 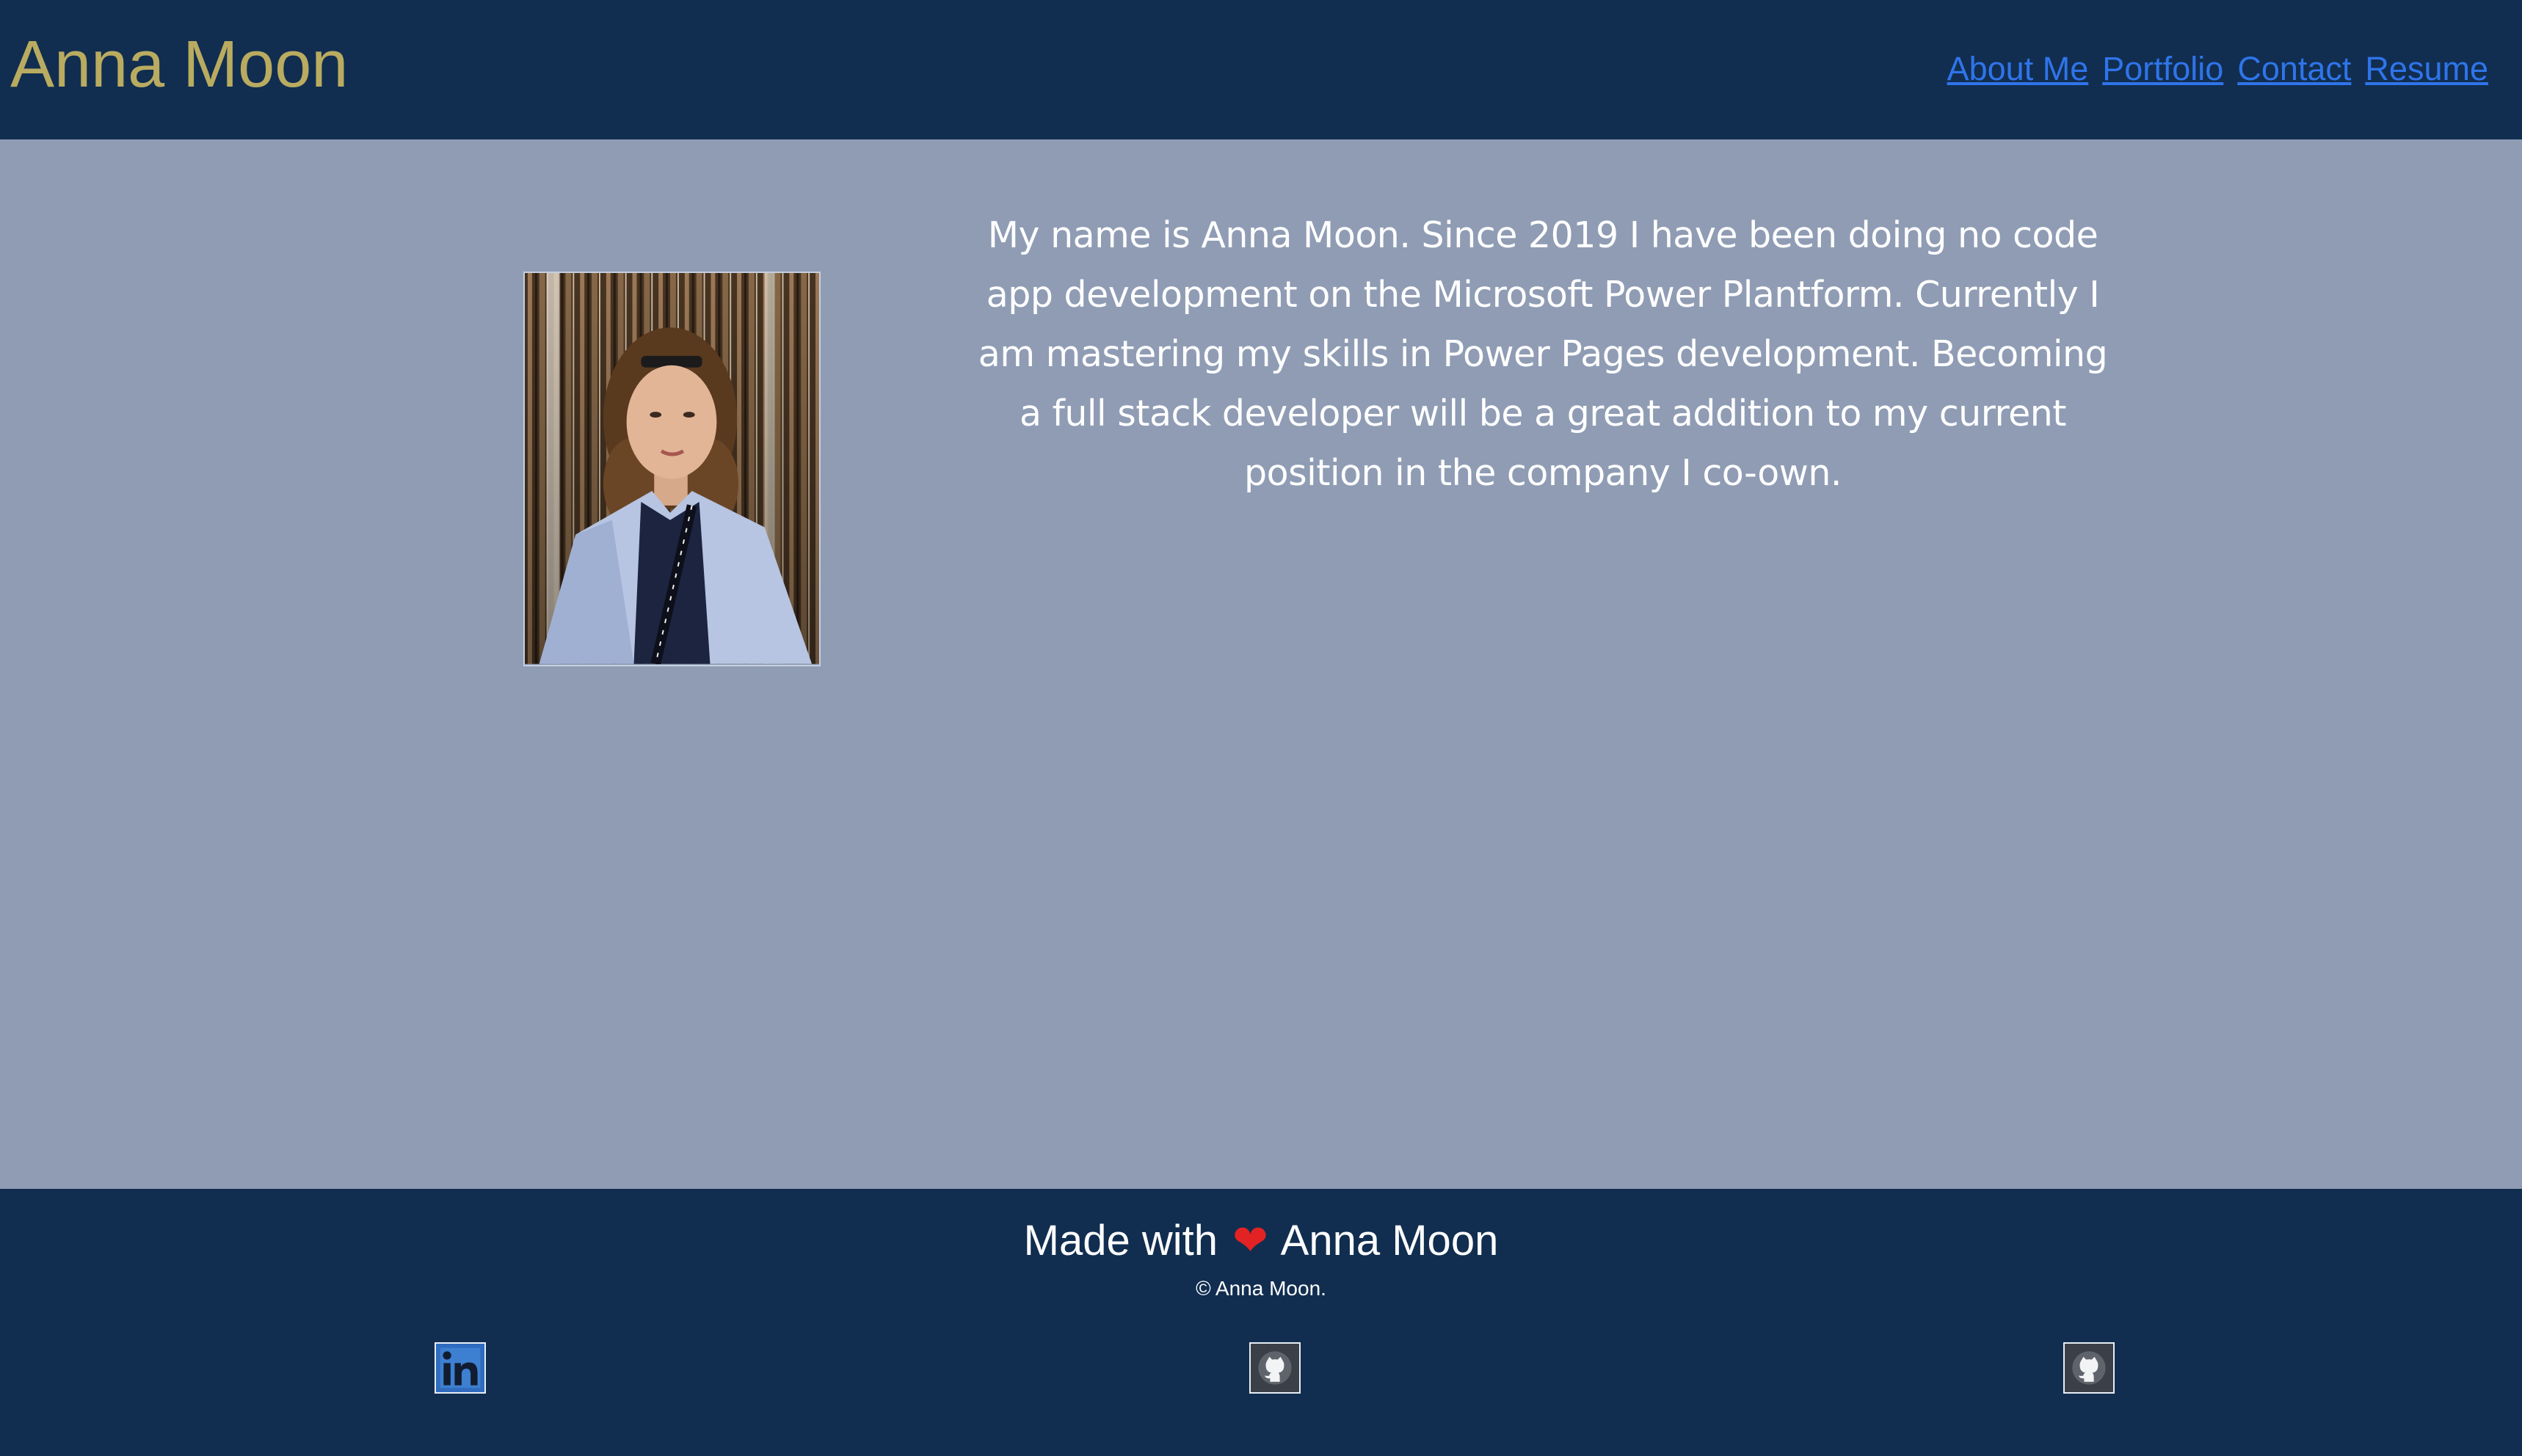 What do you see at coordinates (1120, 1240) in the screenshot?
I see `made-with-prefix: Made with` at bounding box center [1120, 1240].